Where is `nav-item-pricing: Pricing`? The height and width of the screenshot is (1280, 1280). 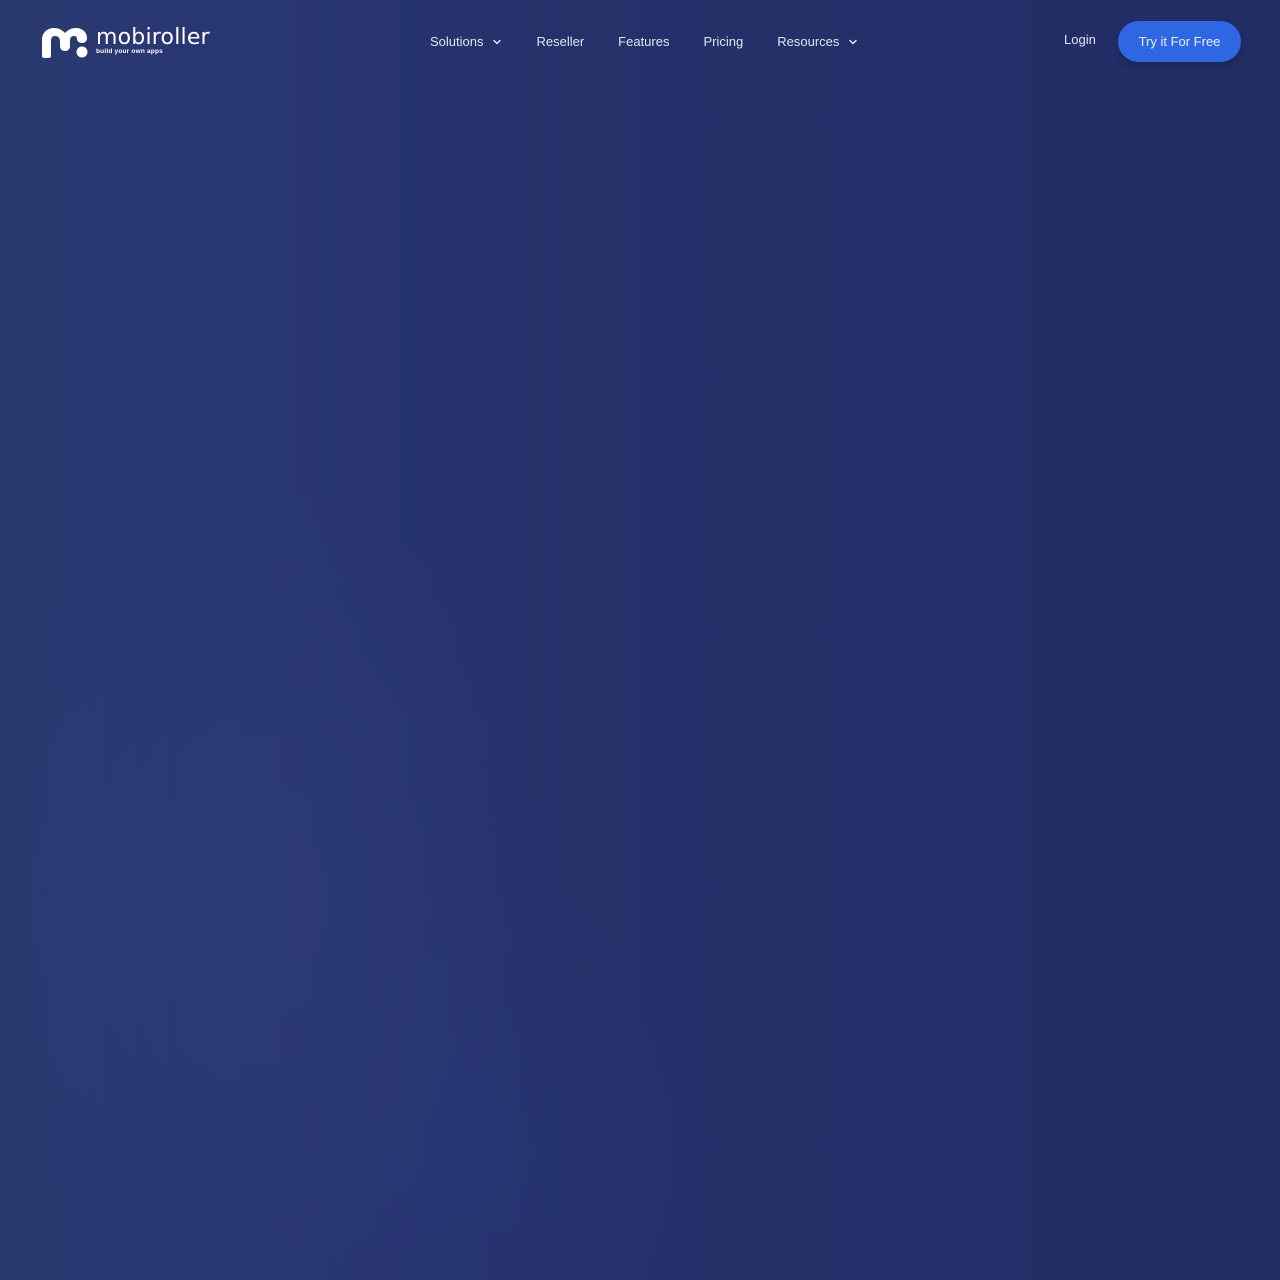 nav-item-pricing: Pricing is located at coordinates (723, 41).